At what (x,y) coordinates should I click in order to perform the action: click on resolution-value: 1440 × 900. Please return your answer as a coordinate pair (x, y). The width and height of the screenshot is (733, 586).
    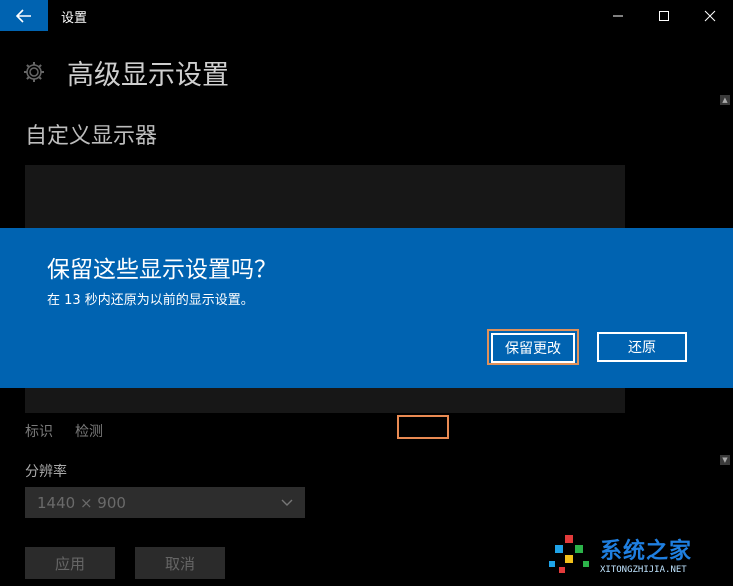
    Looking at the image, I should click on (81, 502).